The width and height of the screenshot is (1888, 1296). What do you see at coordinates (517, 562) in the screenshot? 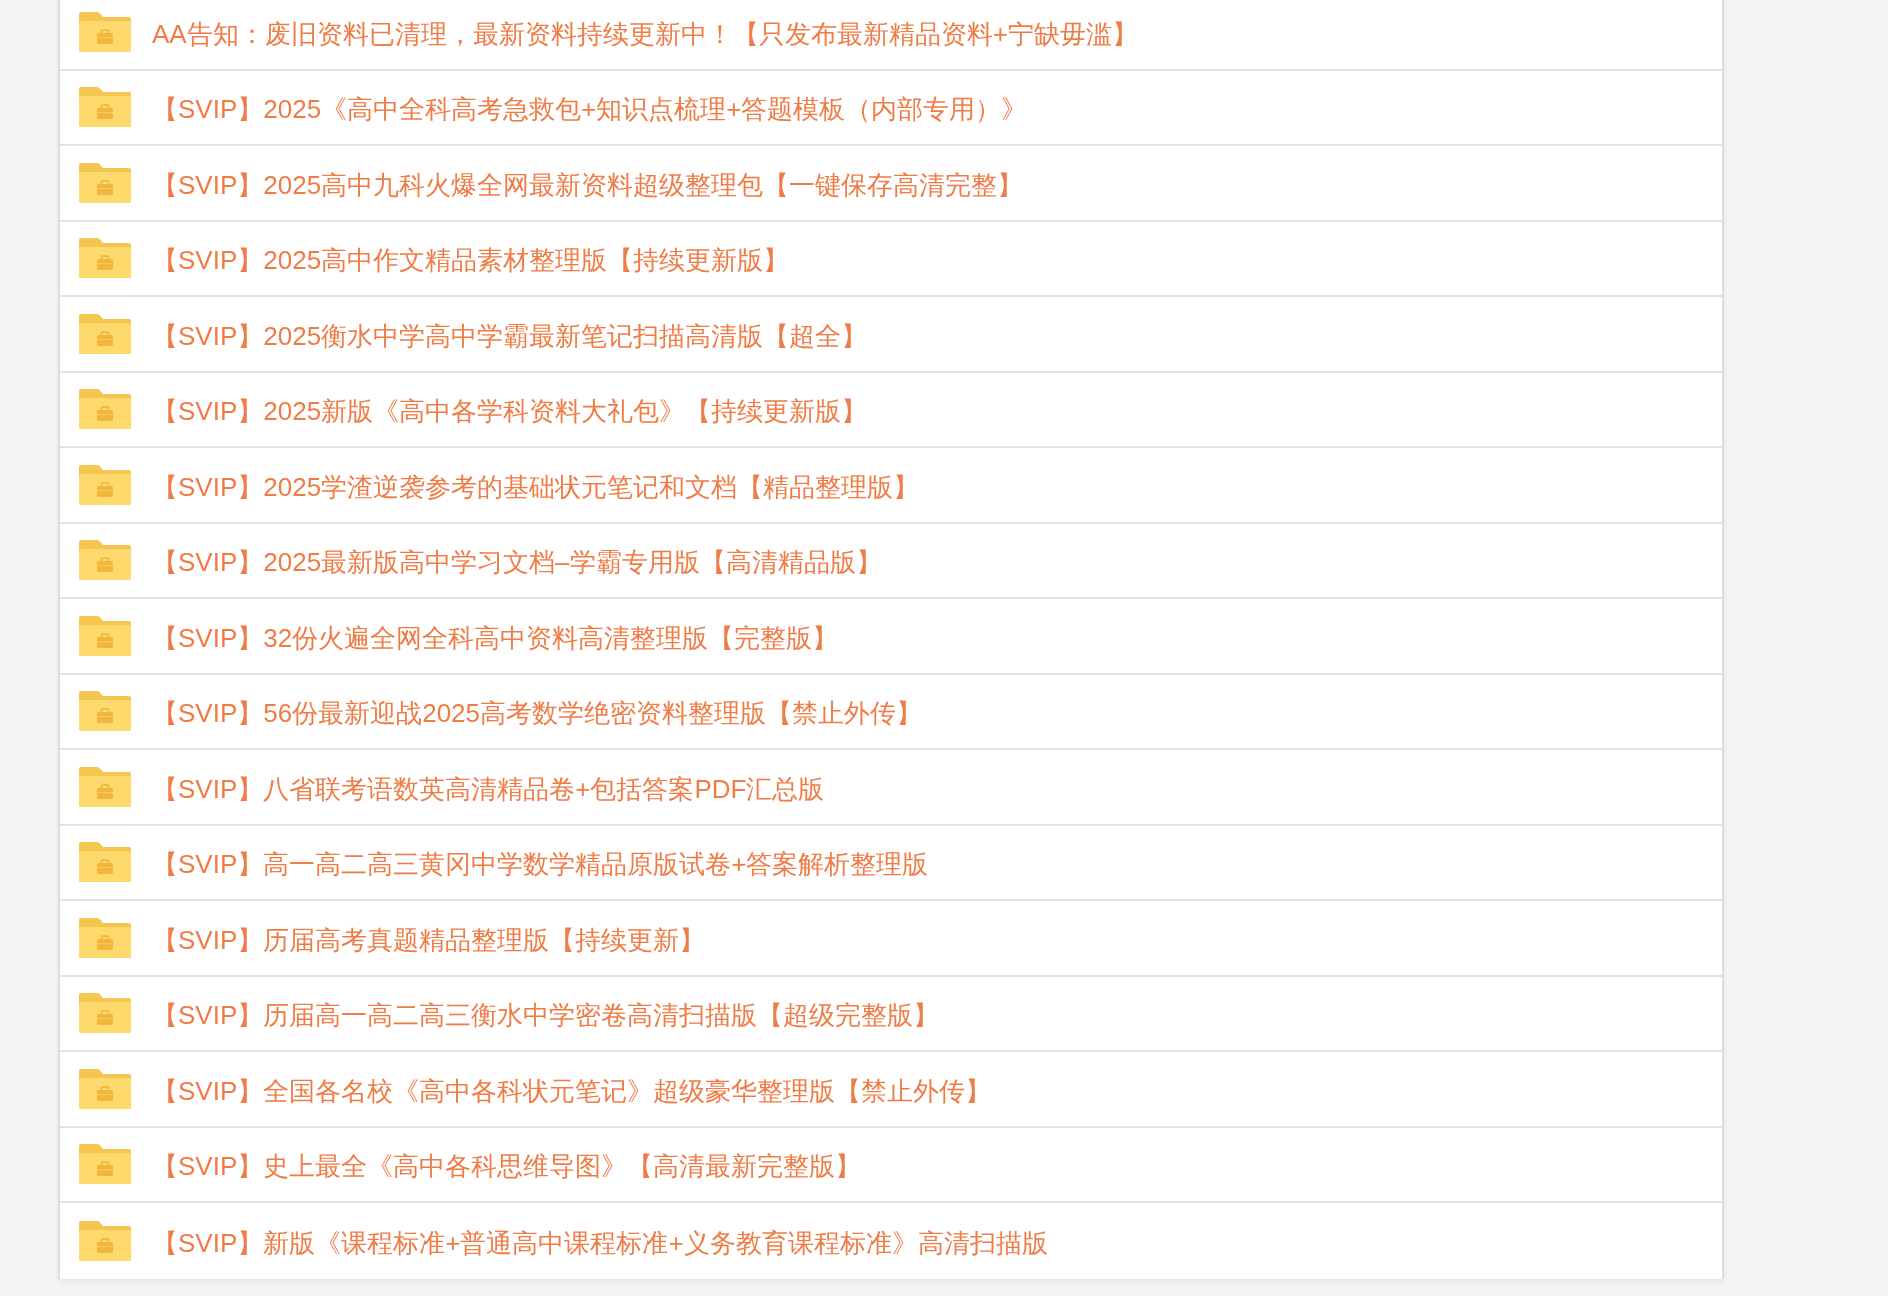
I see `folder-link: 【SVIP】2025最新版高中学习文档–学霸专用版【高清精品版】` at bounding box center [517, 562].